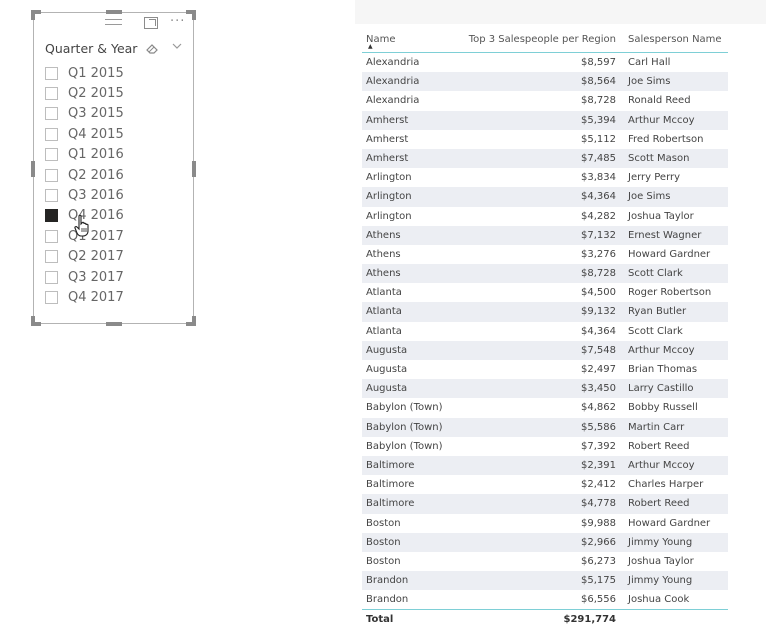  What do you see at coordinates (114, 12) in the screenshot?
I see `resize-handle-top` at bounding box center [114, 12].